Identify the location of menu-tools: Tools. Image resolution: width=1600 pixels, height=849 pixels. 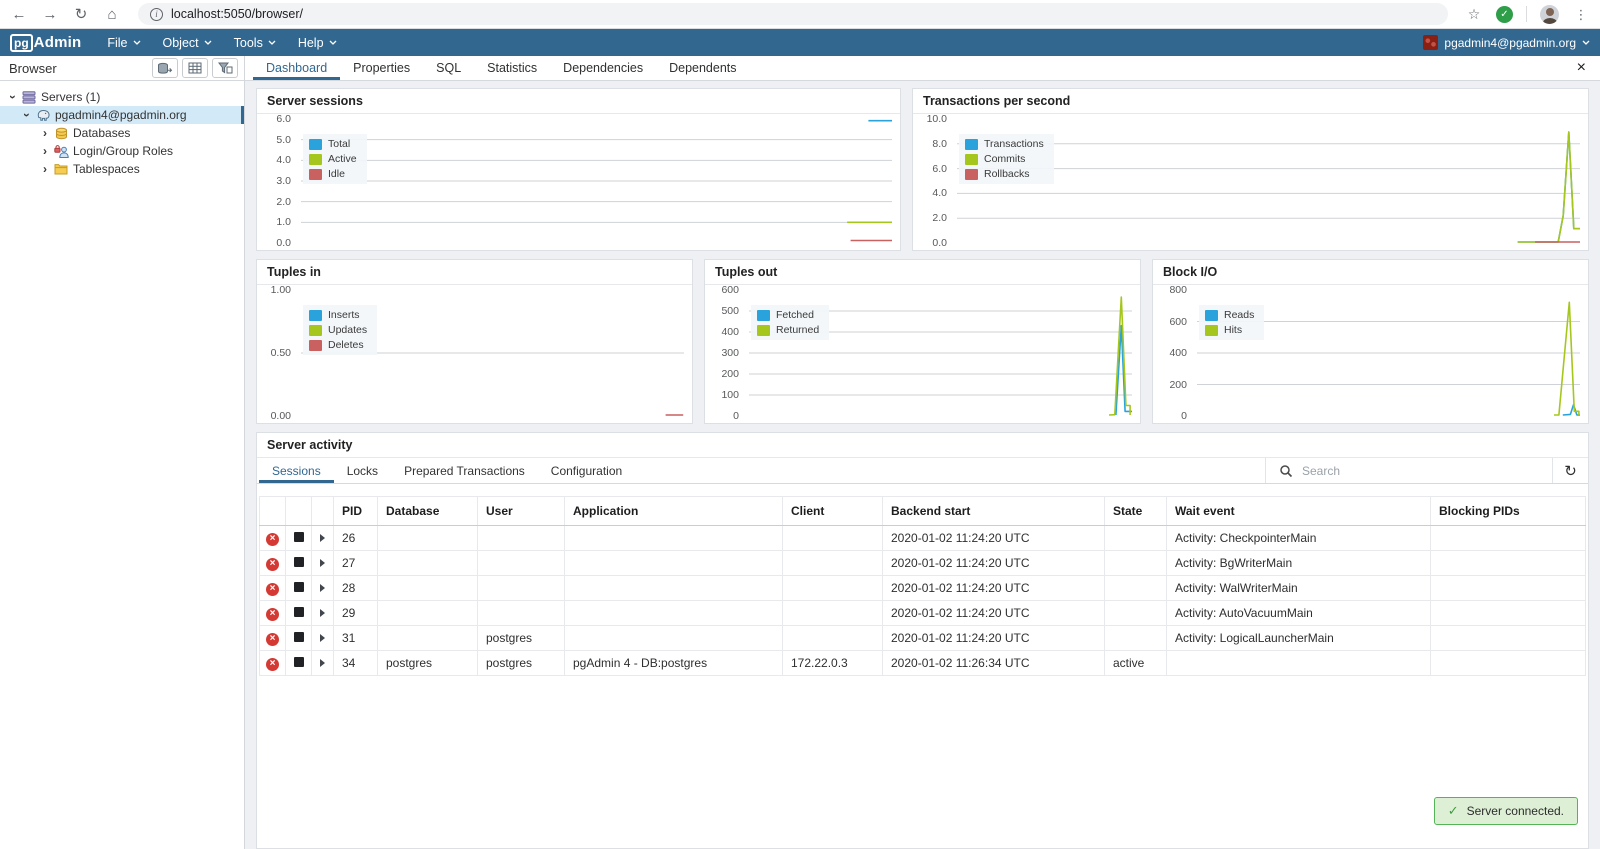
(255, 43).